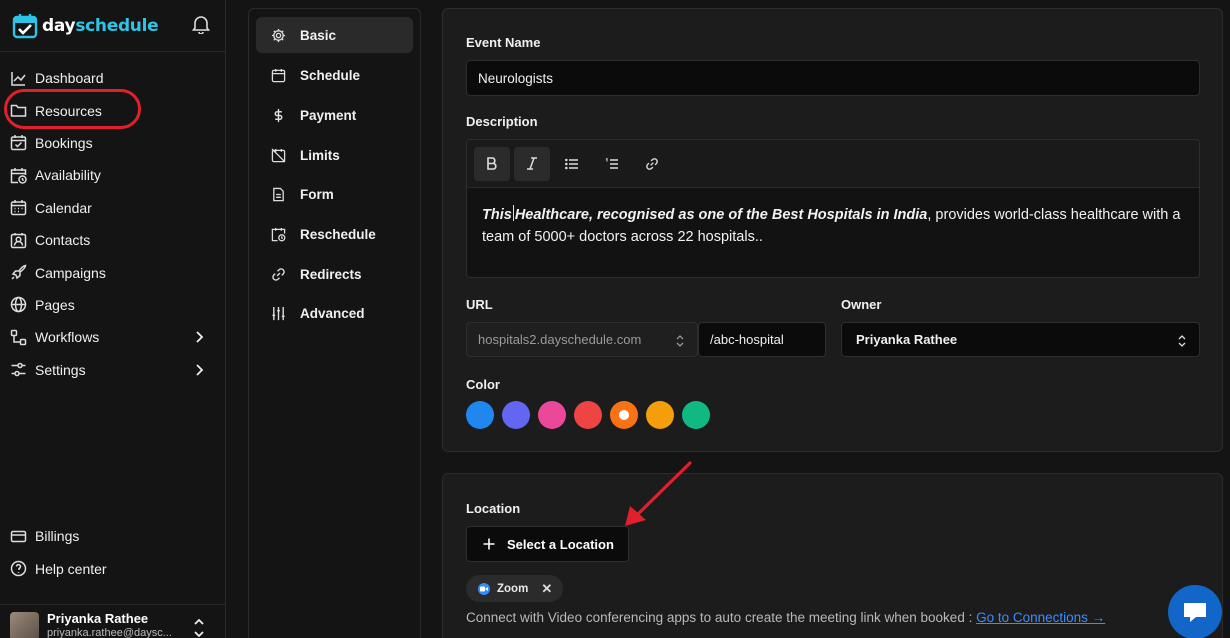 The width and height of the screenshot is (1230, 638). I want to click on tab-limits: Limits, so click(334, 155).